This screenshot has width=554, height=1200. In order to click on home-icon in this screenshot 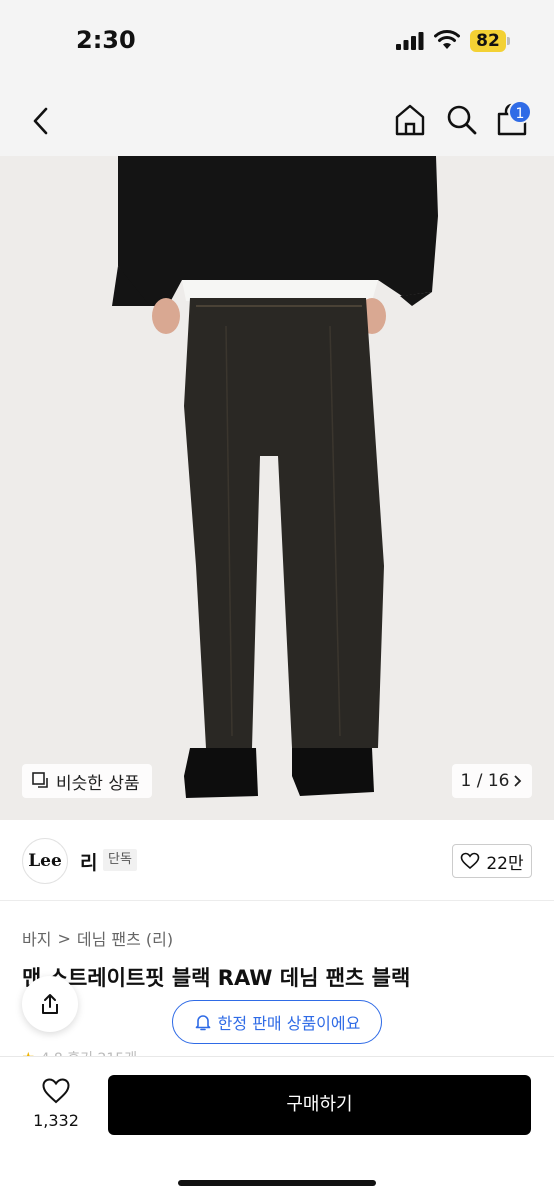, I will do `click(410, 120)`.